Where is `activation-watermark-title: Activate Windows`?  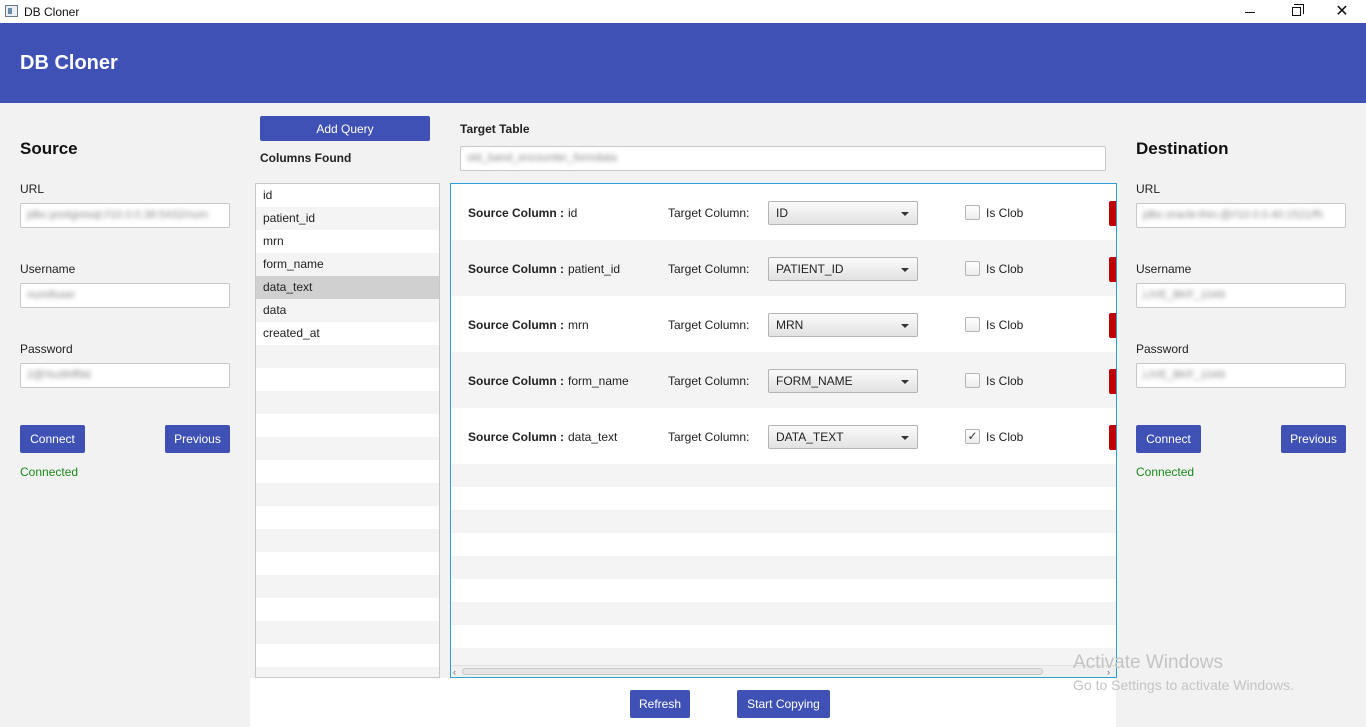 activation-watermark-title: Activate Windows is located at coordinates (1148, 662).